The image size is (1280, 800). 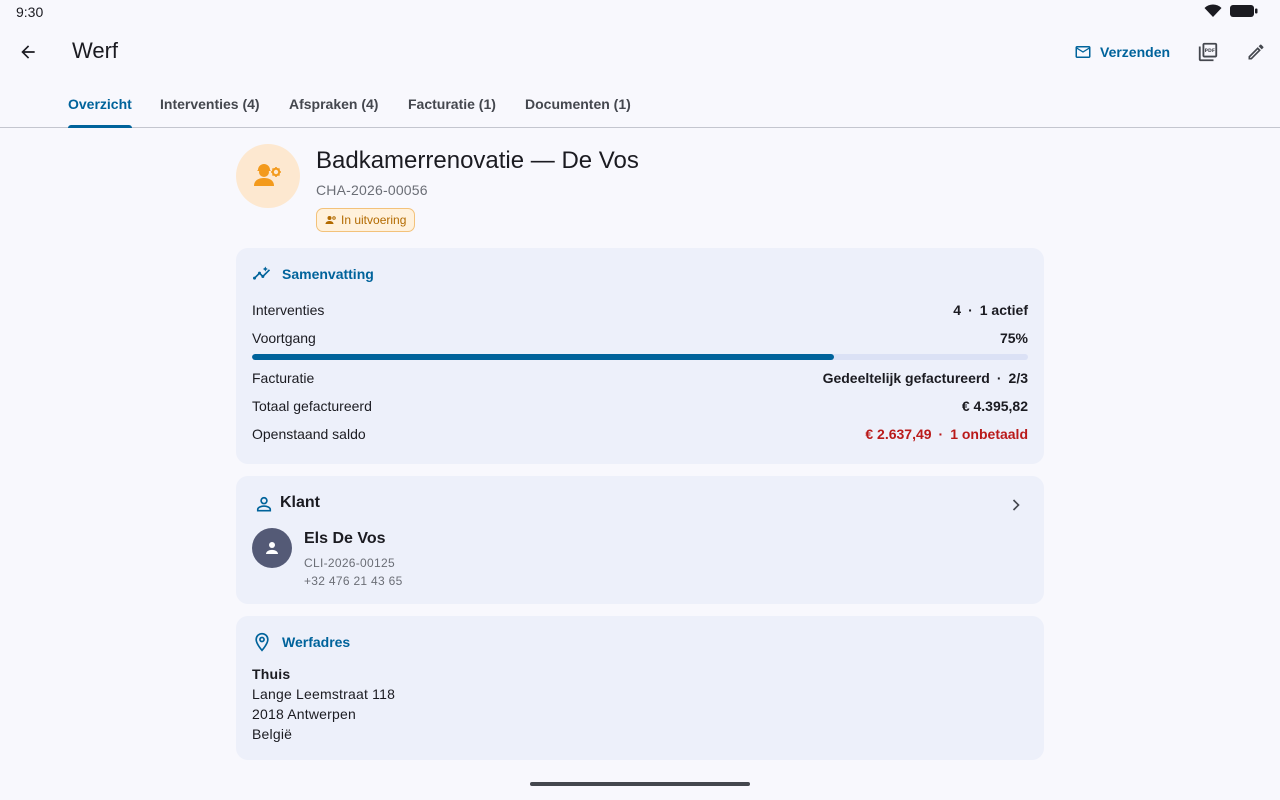 I want to click on status-icons, so click(x=1231, y=11).